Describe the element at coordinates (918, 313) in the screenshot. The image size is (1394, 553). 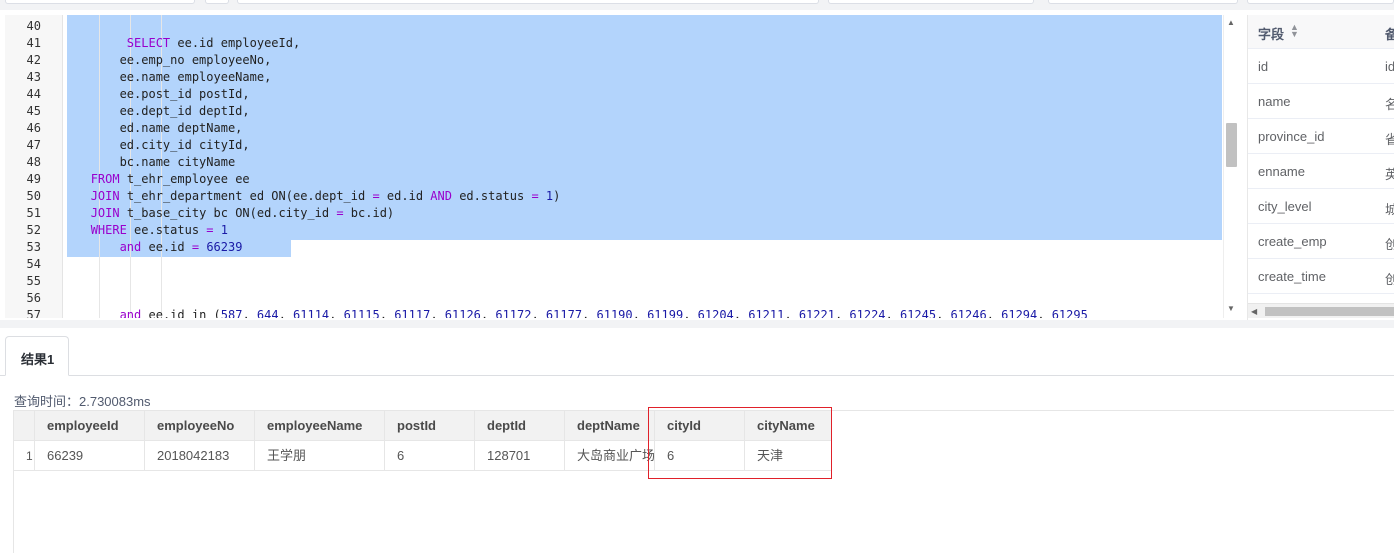
I see `number-token: 61245` at that location.